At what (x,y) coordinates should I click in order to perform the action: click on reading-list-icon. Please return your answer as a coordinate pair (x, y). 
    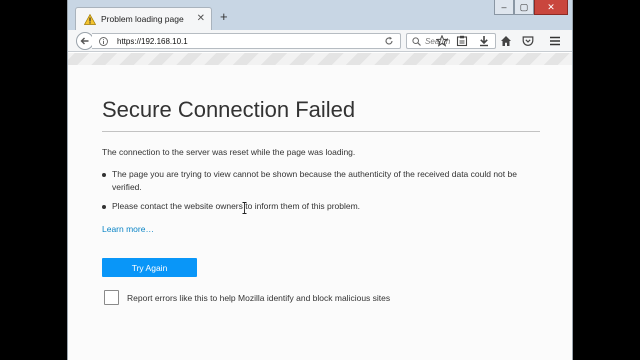
    Looking at the image, I should click on (462, 41).